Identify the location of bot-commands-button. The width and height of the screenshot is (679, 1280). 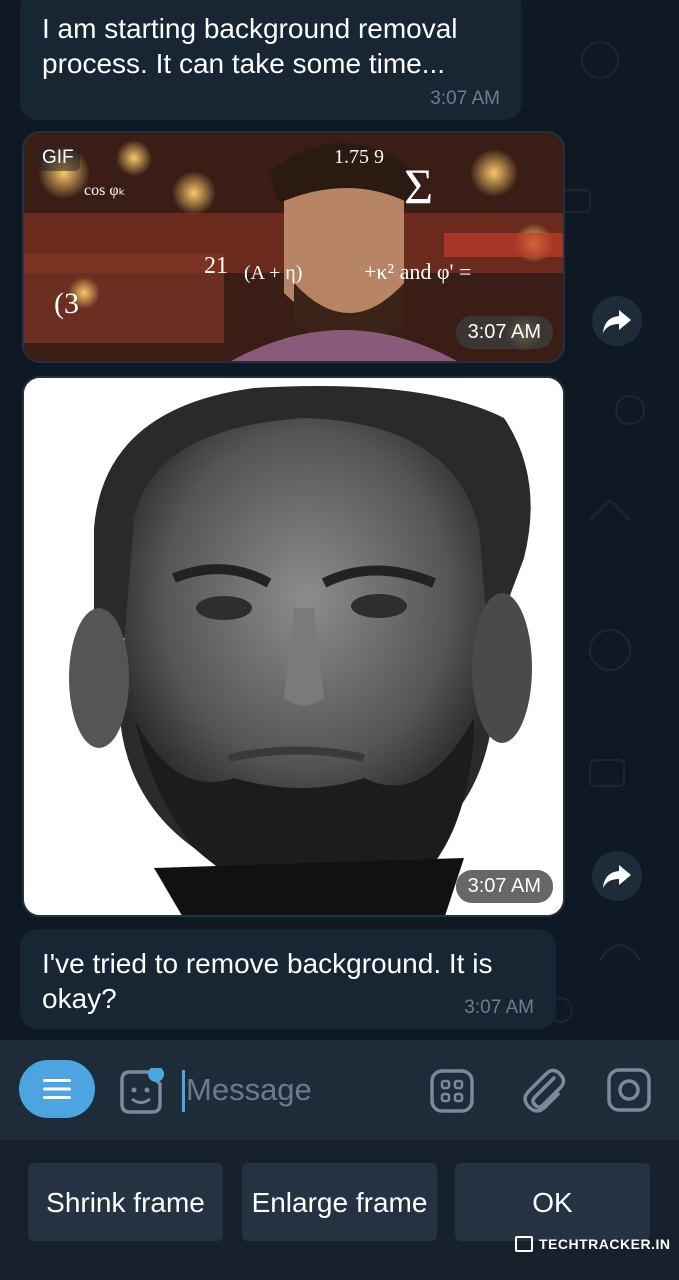
(452, 1091).